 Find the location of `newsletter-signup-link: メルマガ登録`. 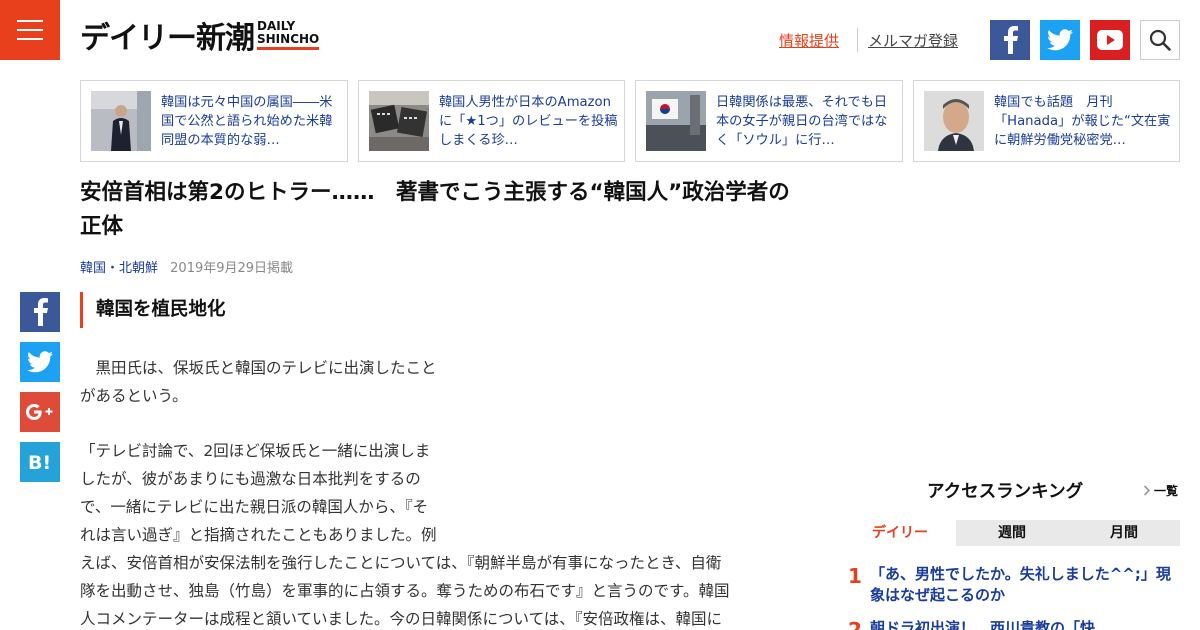

newsletter-signup-link: メルマガ登録 is located at coordinates (913, 40).